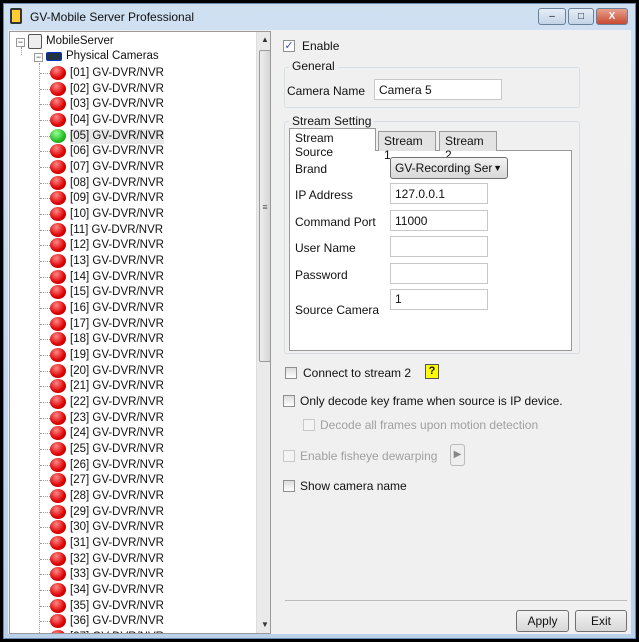  What do you see at coordinates (117, 449) in the screenshot?
I see `tree-item-camera: [25] GV-DVR/NVR` at bounding box center [117, 449].